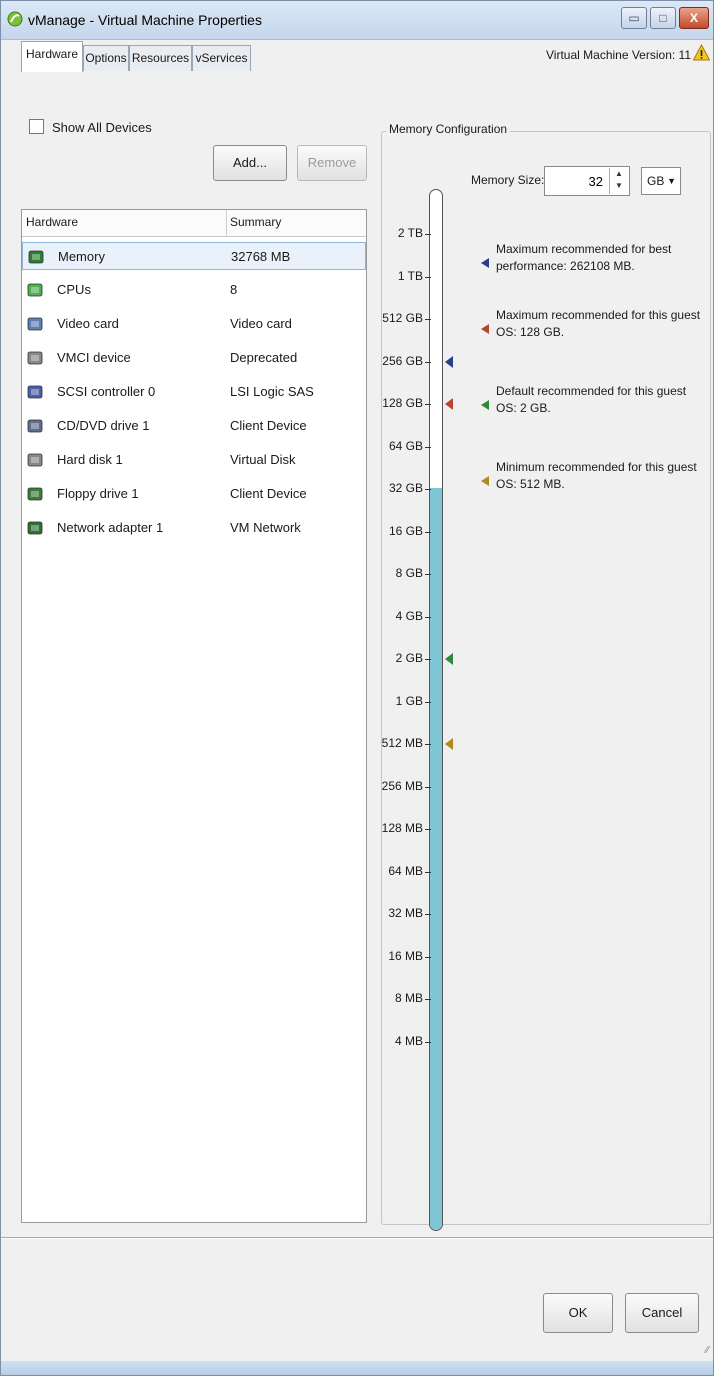 This screenshot has height=1376, width=714. I want to click on warning-icon, so click(701, 53).